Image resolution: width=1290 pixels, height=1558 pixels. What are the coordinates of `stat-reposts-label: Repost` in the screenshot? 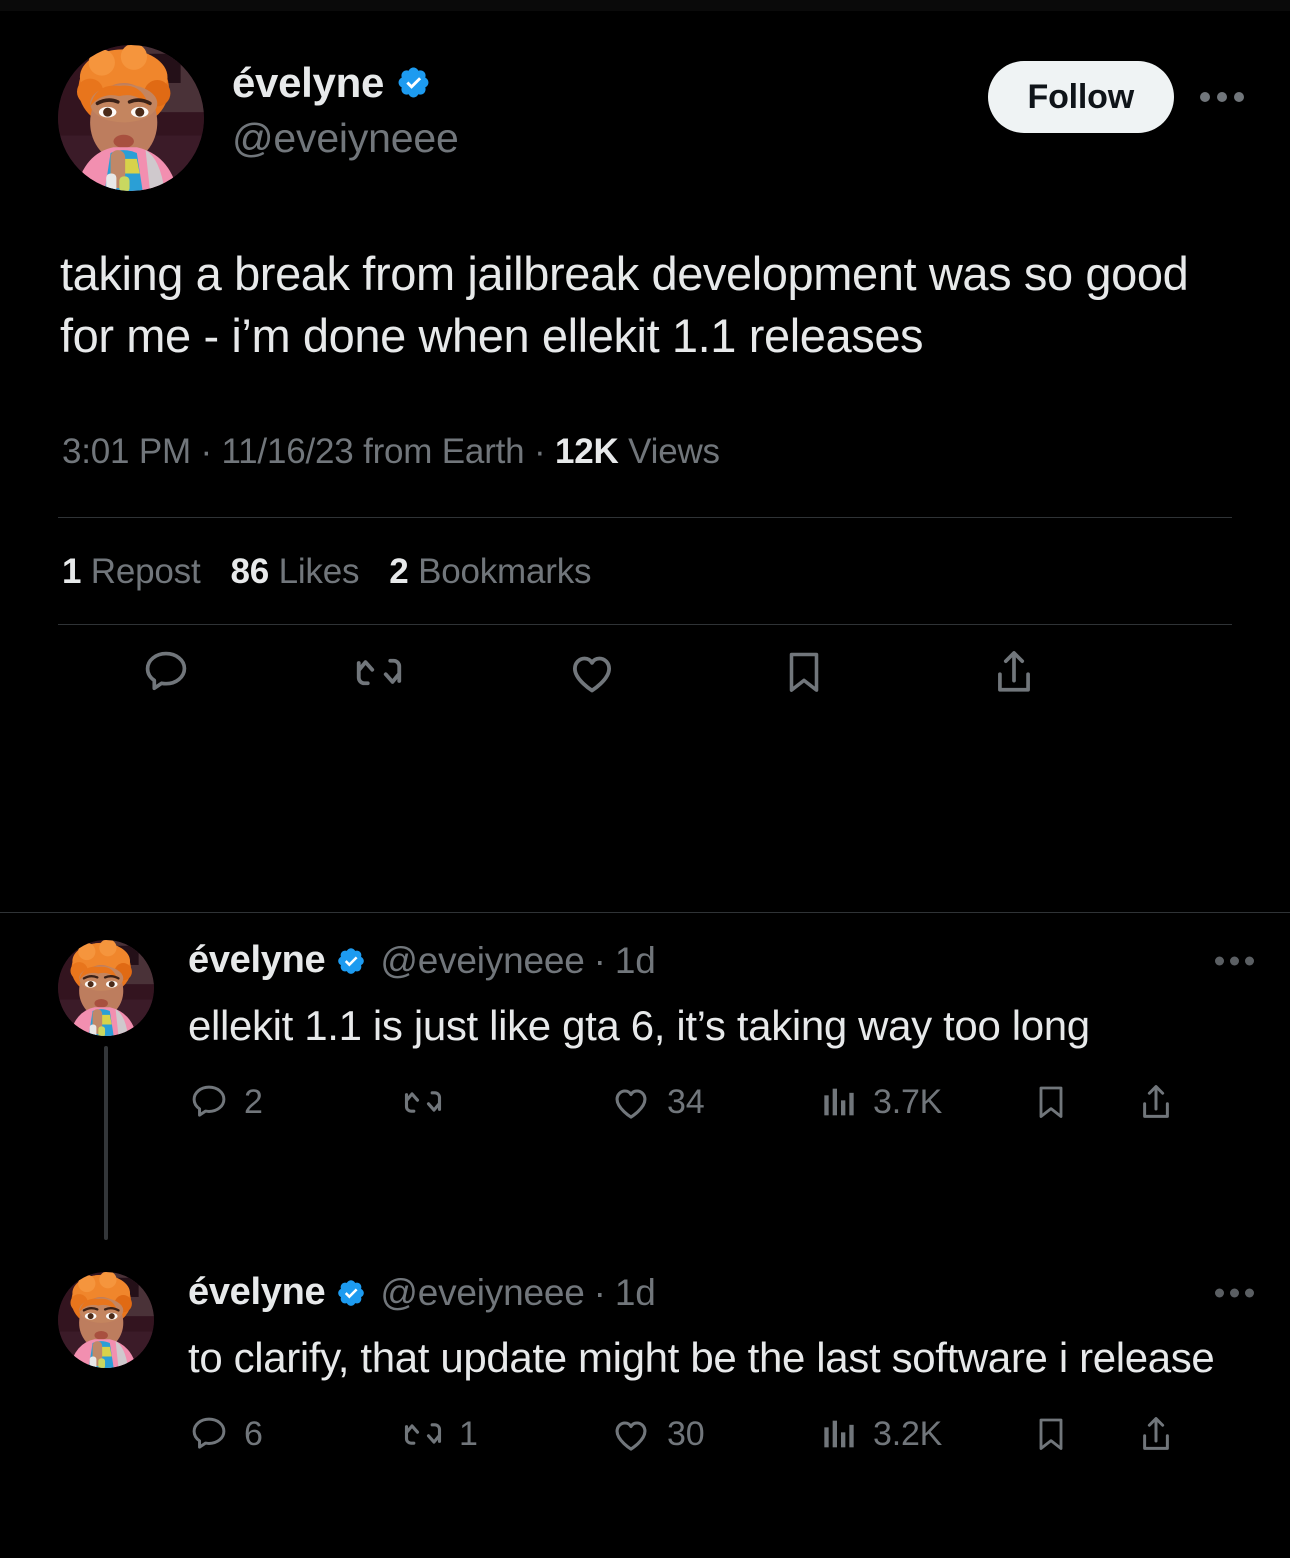 It's located at (145, 572).